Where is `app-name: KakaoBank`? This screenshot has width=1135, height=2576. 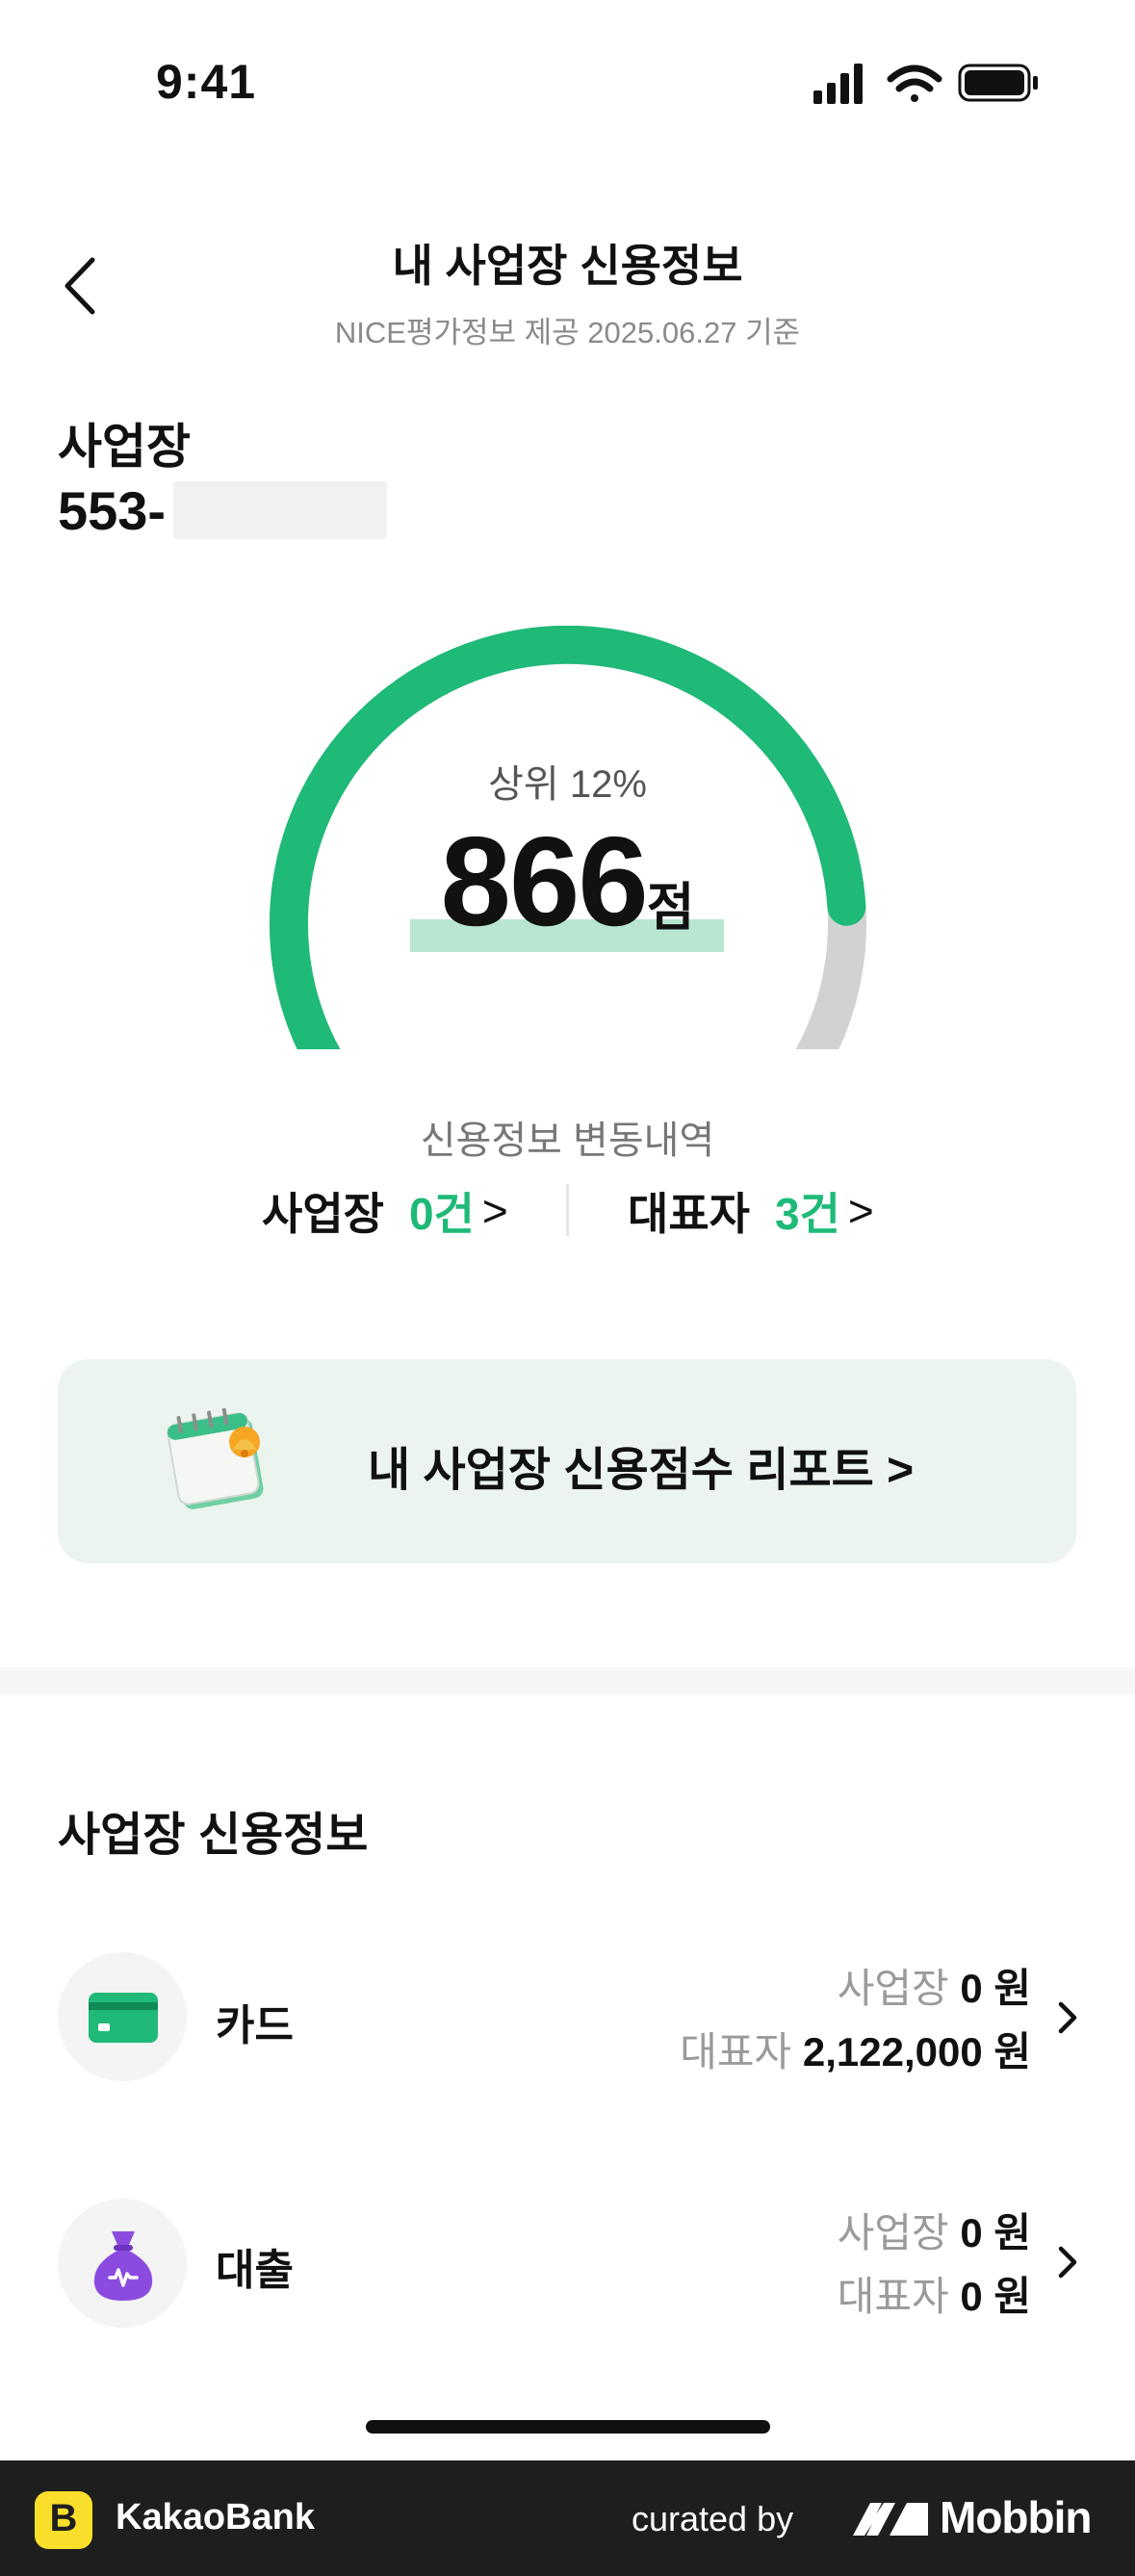
app-name: KakaoBank is located at coordinates (215, 2517).